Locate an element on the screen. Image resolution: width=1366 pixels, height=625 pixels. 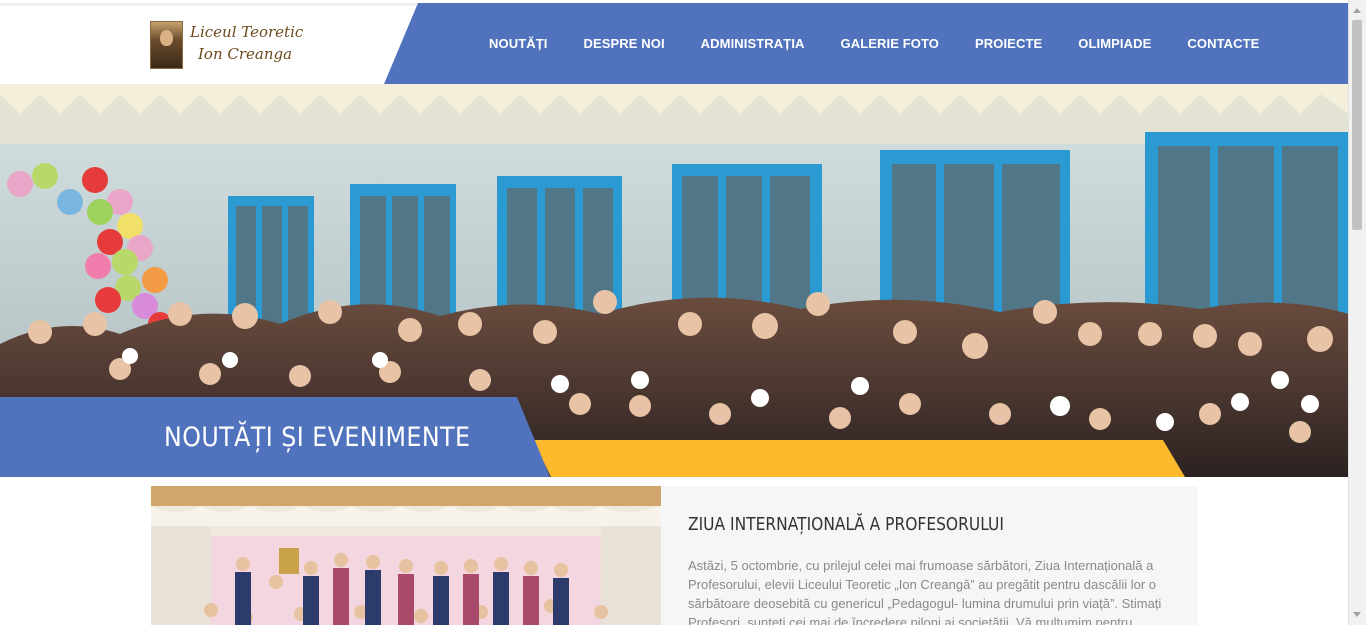
hero-title-banner: NOUTĂȚI ȘI EVENIMENTE is located at coordinates (275, 437).